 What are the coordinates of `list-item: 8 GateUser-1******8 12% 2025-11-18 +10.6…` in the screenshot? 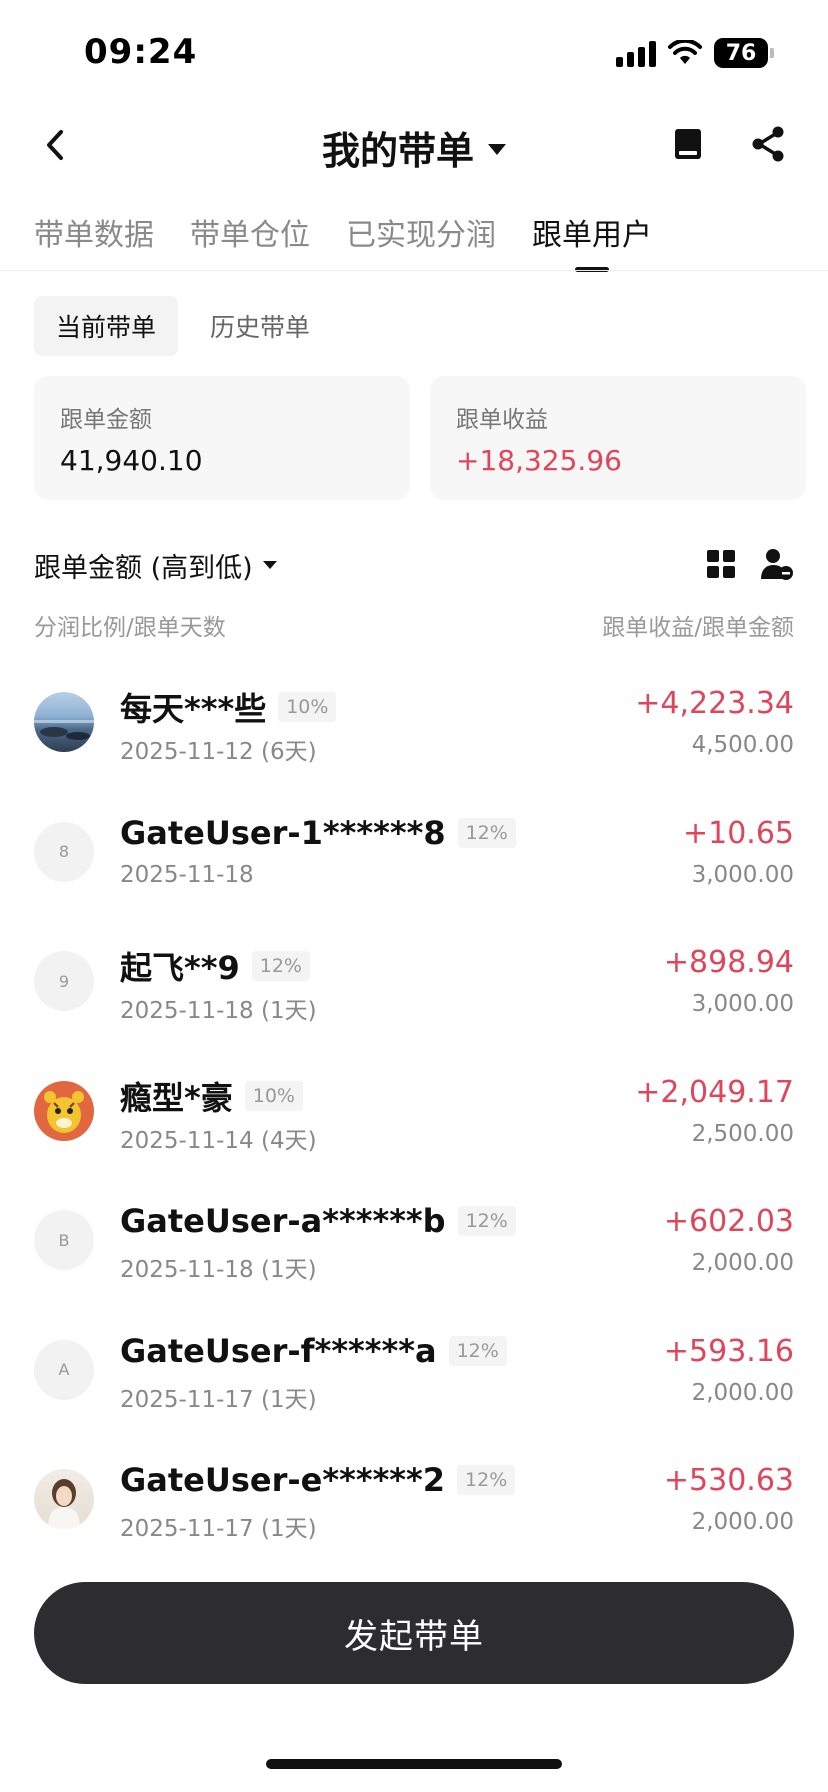 It's located at (414, 875).